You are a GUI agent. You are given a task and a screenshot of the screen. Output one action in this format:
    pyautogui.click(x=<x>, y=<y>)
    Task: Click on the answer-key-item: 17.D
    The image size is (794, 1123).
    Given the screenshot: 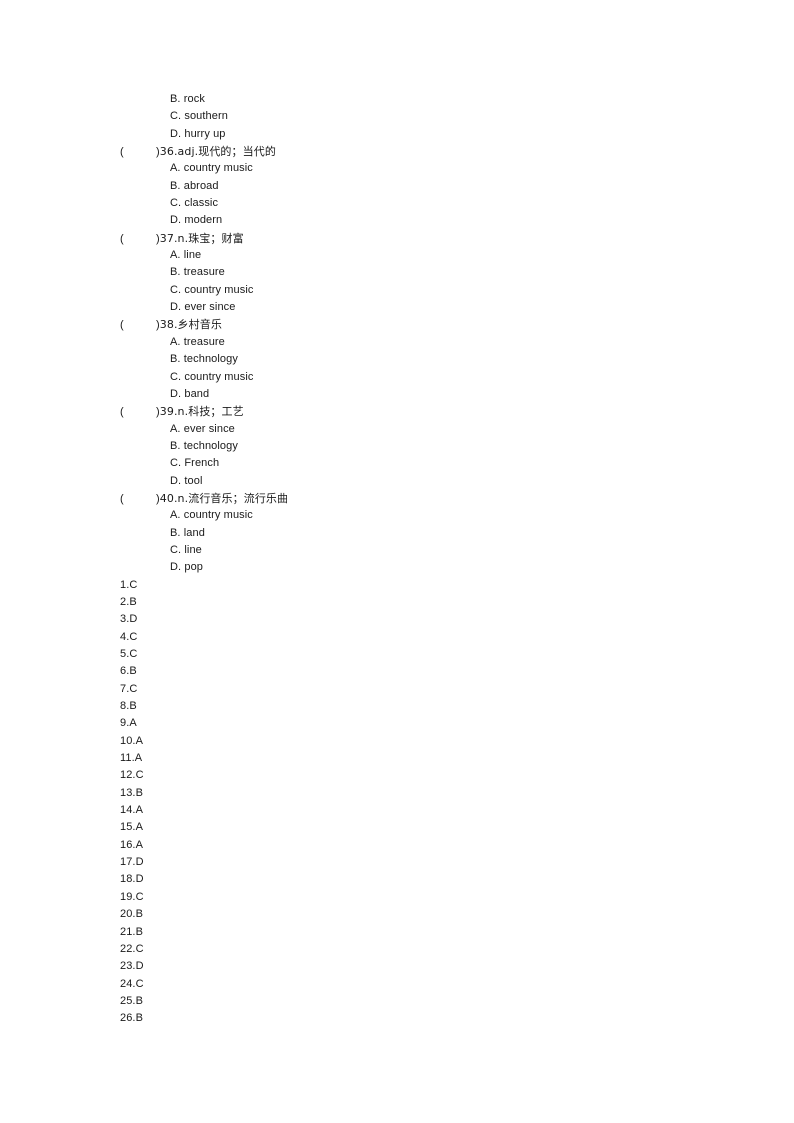 What is the action you would take?
    pyautogui.click(x=132, y=862)
    